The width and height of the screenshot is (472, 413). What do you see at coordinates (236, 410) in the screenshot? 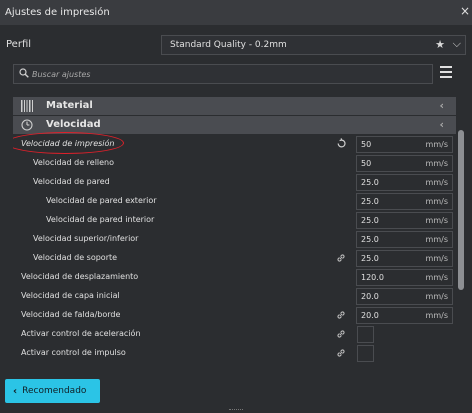
I see `resize-grip` at bounding box center [236, 410].